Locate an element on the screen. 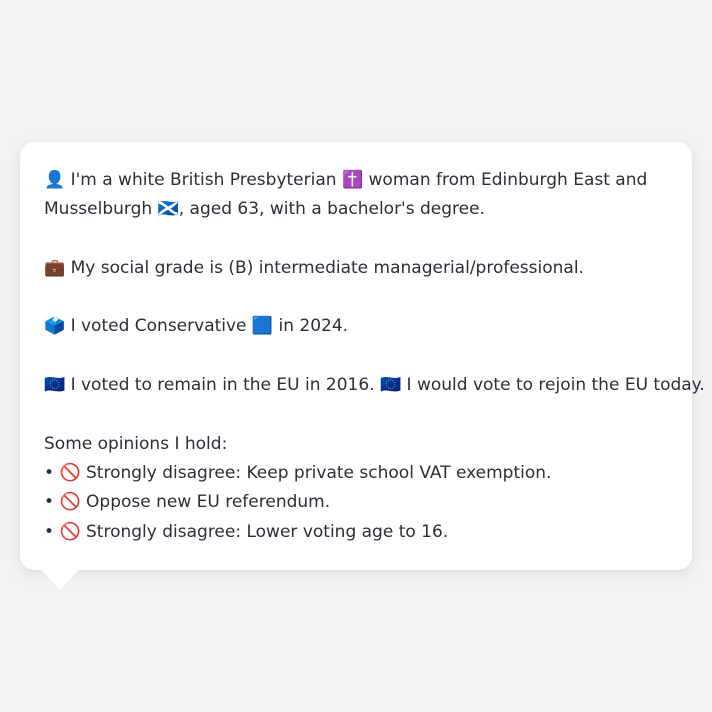 The width and height of the screenshot is (712, 712). identity-text-1: I'm a white British Presbyterian is located at coordinates (203, 180).